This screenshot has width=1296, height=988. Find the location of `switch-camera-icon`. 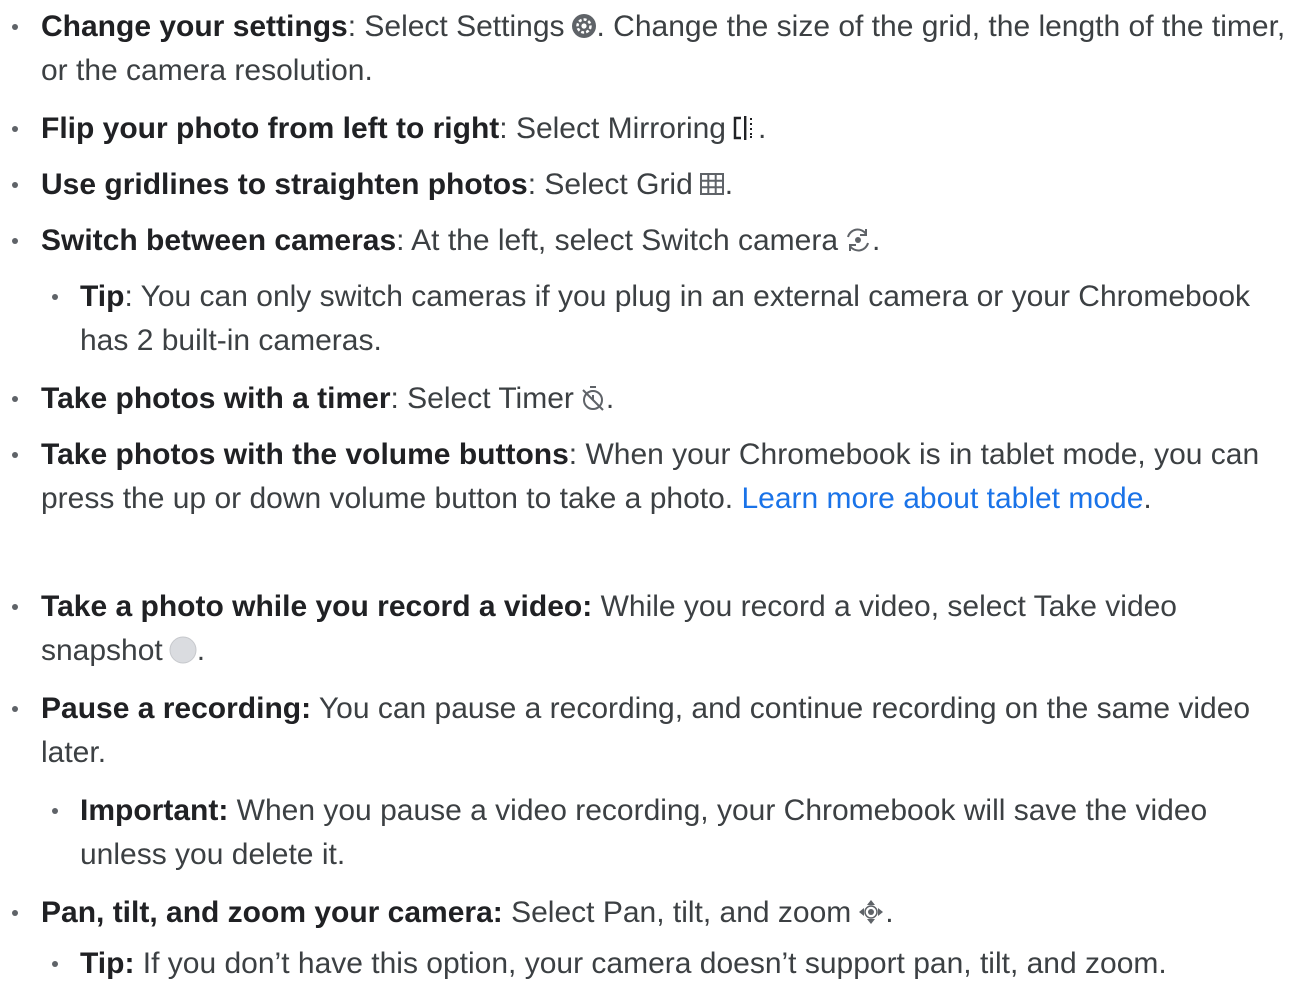

switch-camera-icon is located at coordinates (858, 240).